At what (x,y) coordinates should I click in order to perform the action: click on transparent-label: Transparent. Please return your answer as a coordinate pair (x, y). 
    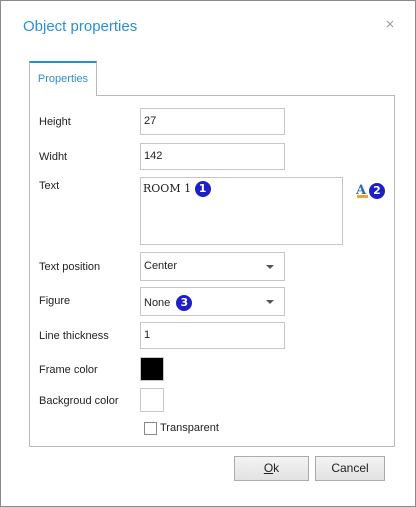
    Looking at the image, I should click on (189, 428).